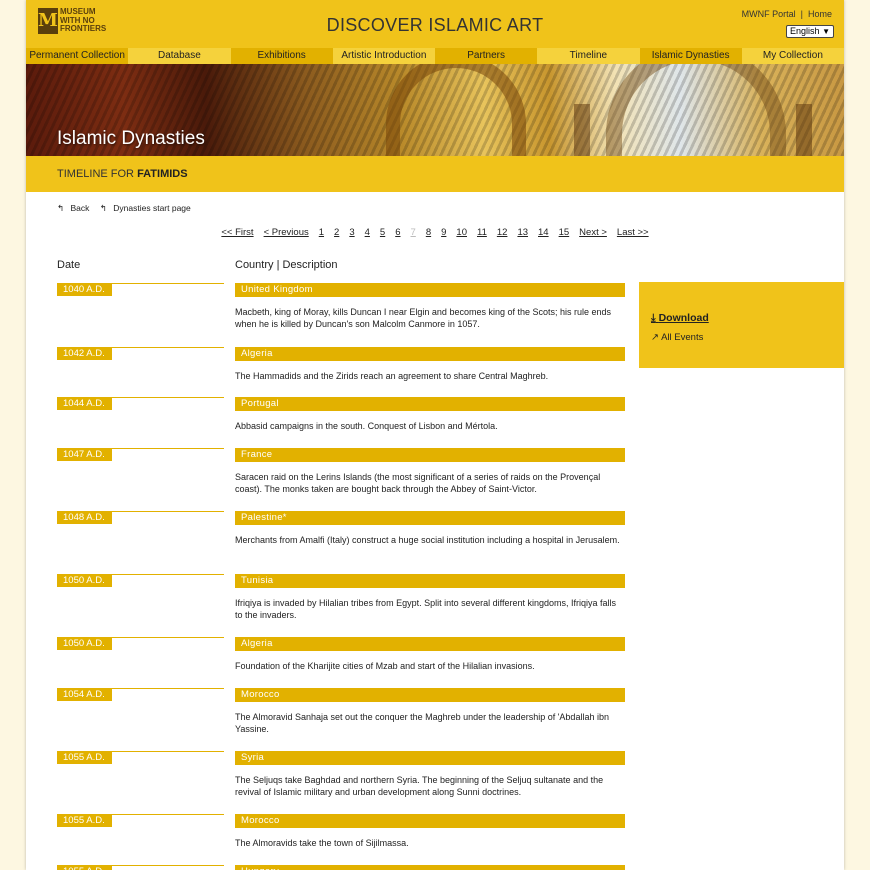 This screenshot has width=870, height=870. Describe the element at coordinates (321, 232) in the screenshot. I see `page-link: 1` at that location.